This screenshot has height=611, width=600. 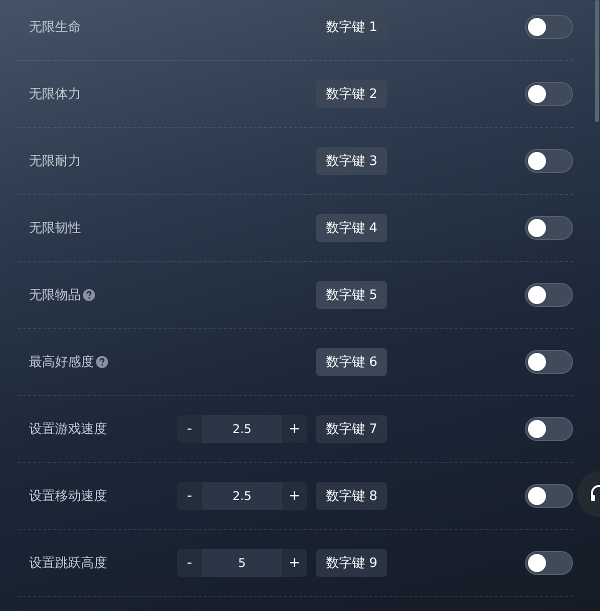 What do you see at coordinates (55, 228) in the screenshot?
I see `option-label: 无限韧性` at bounding box center [55, 228].